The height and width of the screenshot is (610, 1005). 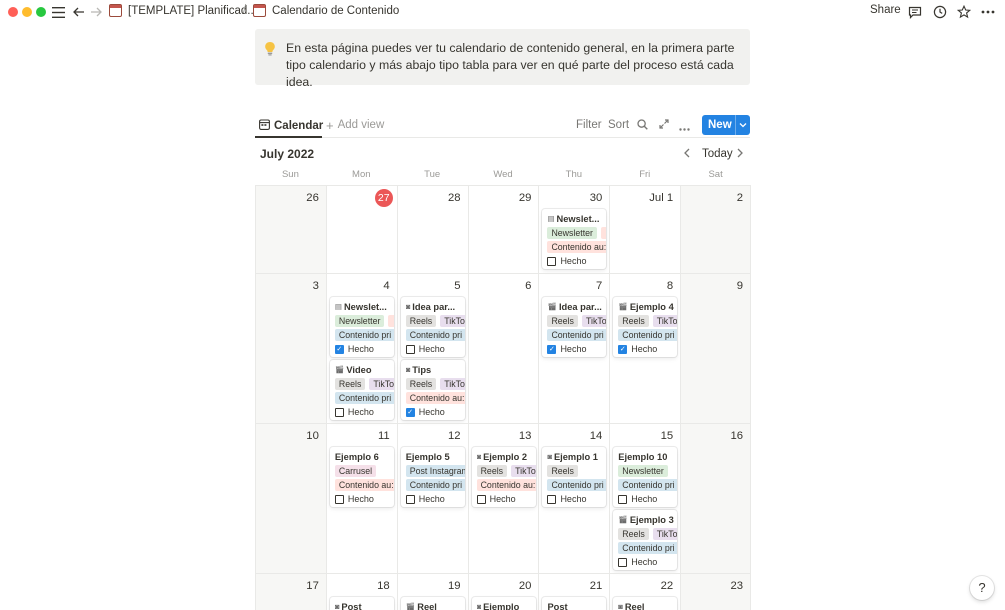 I want to click on today-button: Today, so click(x=717, y=154).